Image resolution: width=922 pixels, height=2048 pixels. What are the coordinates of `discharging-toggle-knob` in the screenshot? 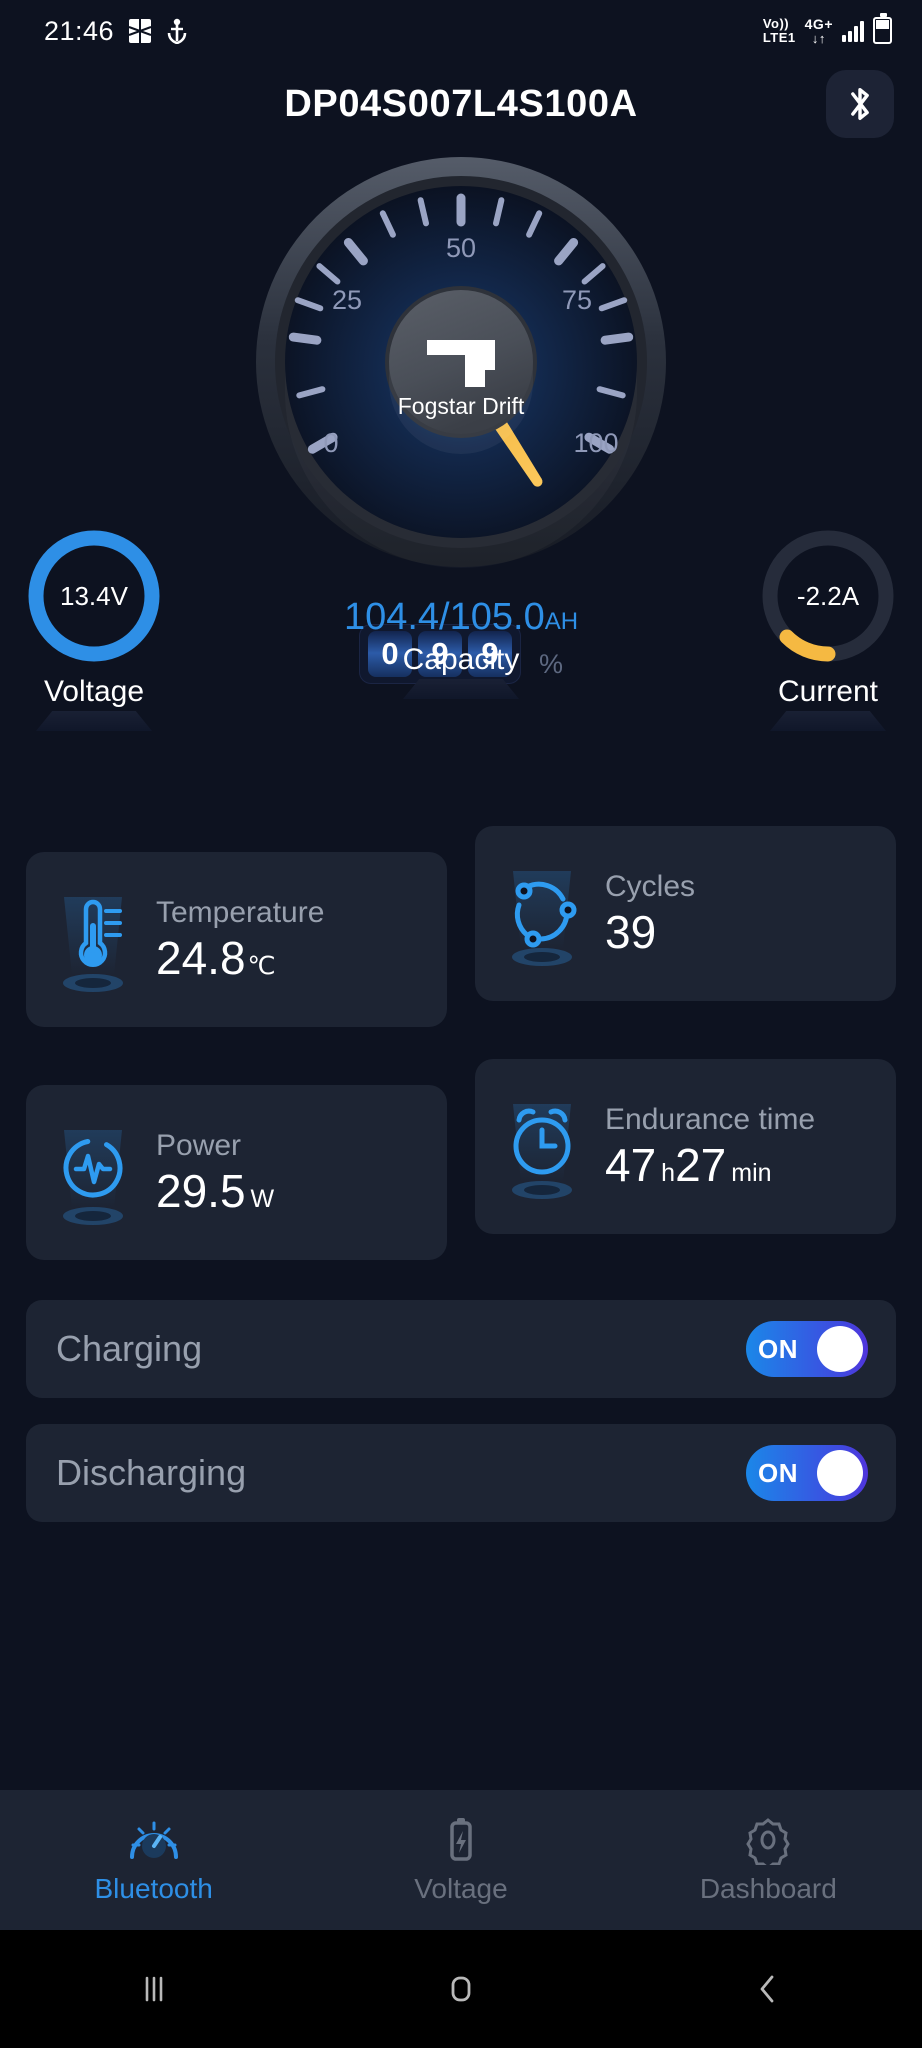 It's located at (840, 1473).